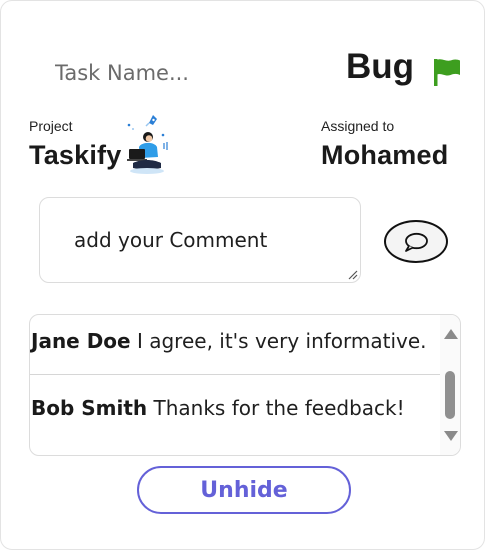 Image resolution: width=485 pixels, height=550 pixels. What do you see at coordinates (147, 144) in the screenshot?
I see `person-laptop-rocket-icon` at bounding box center [147, 144].